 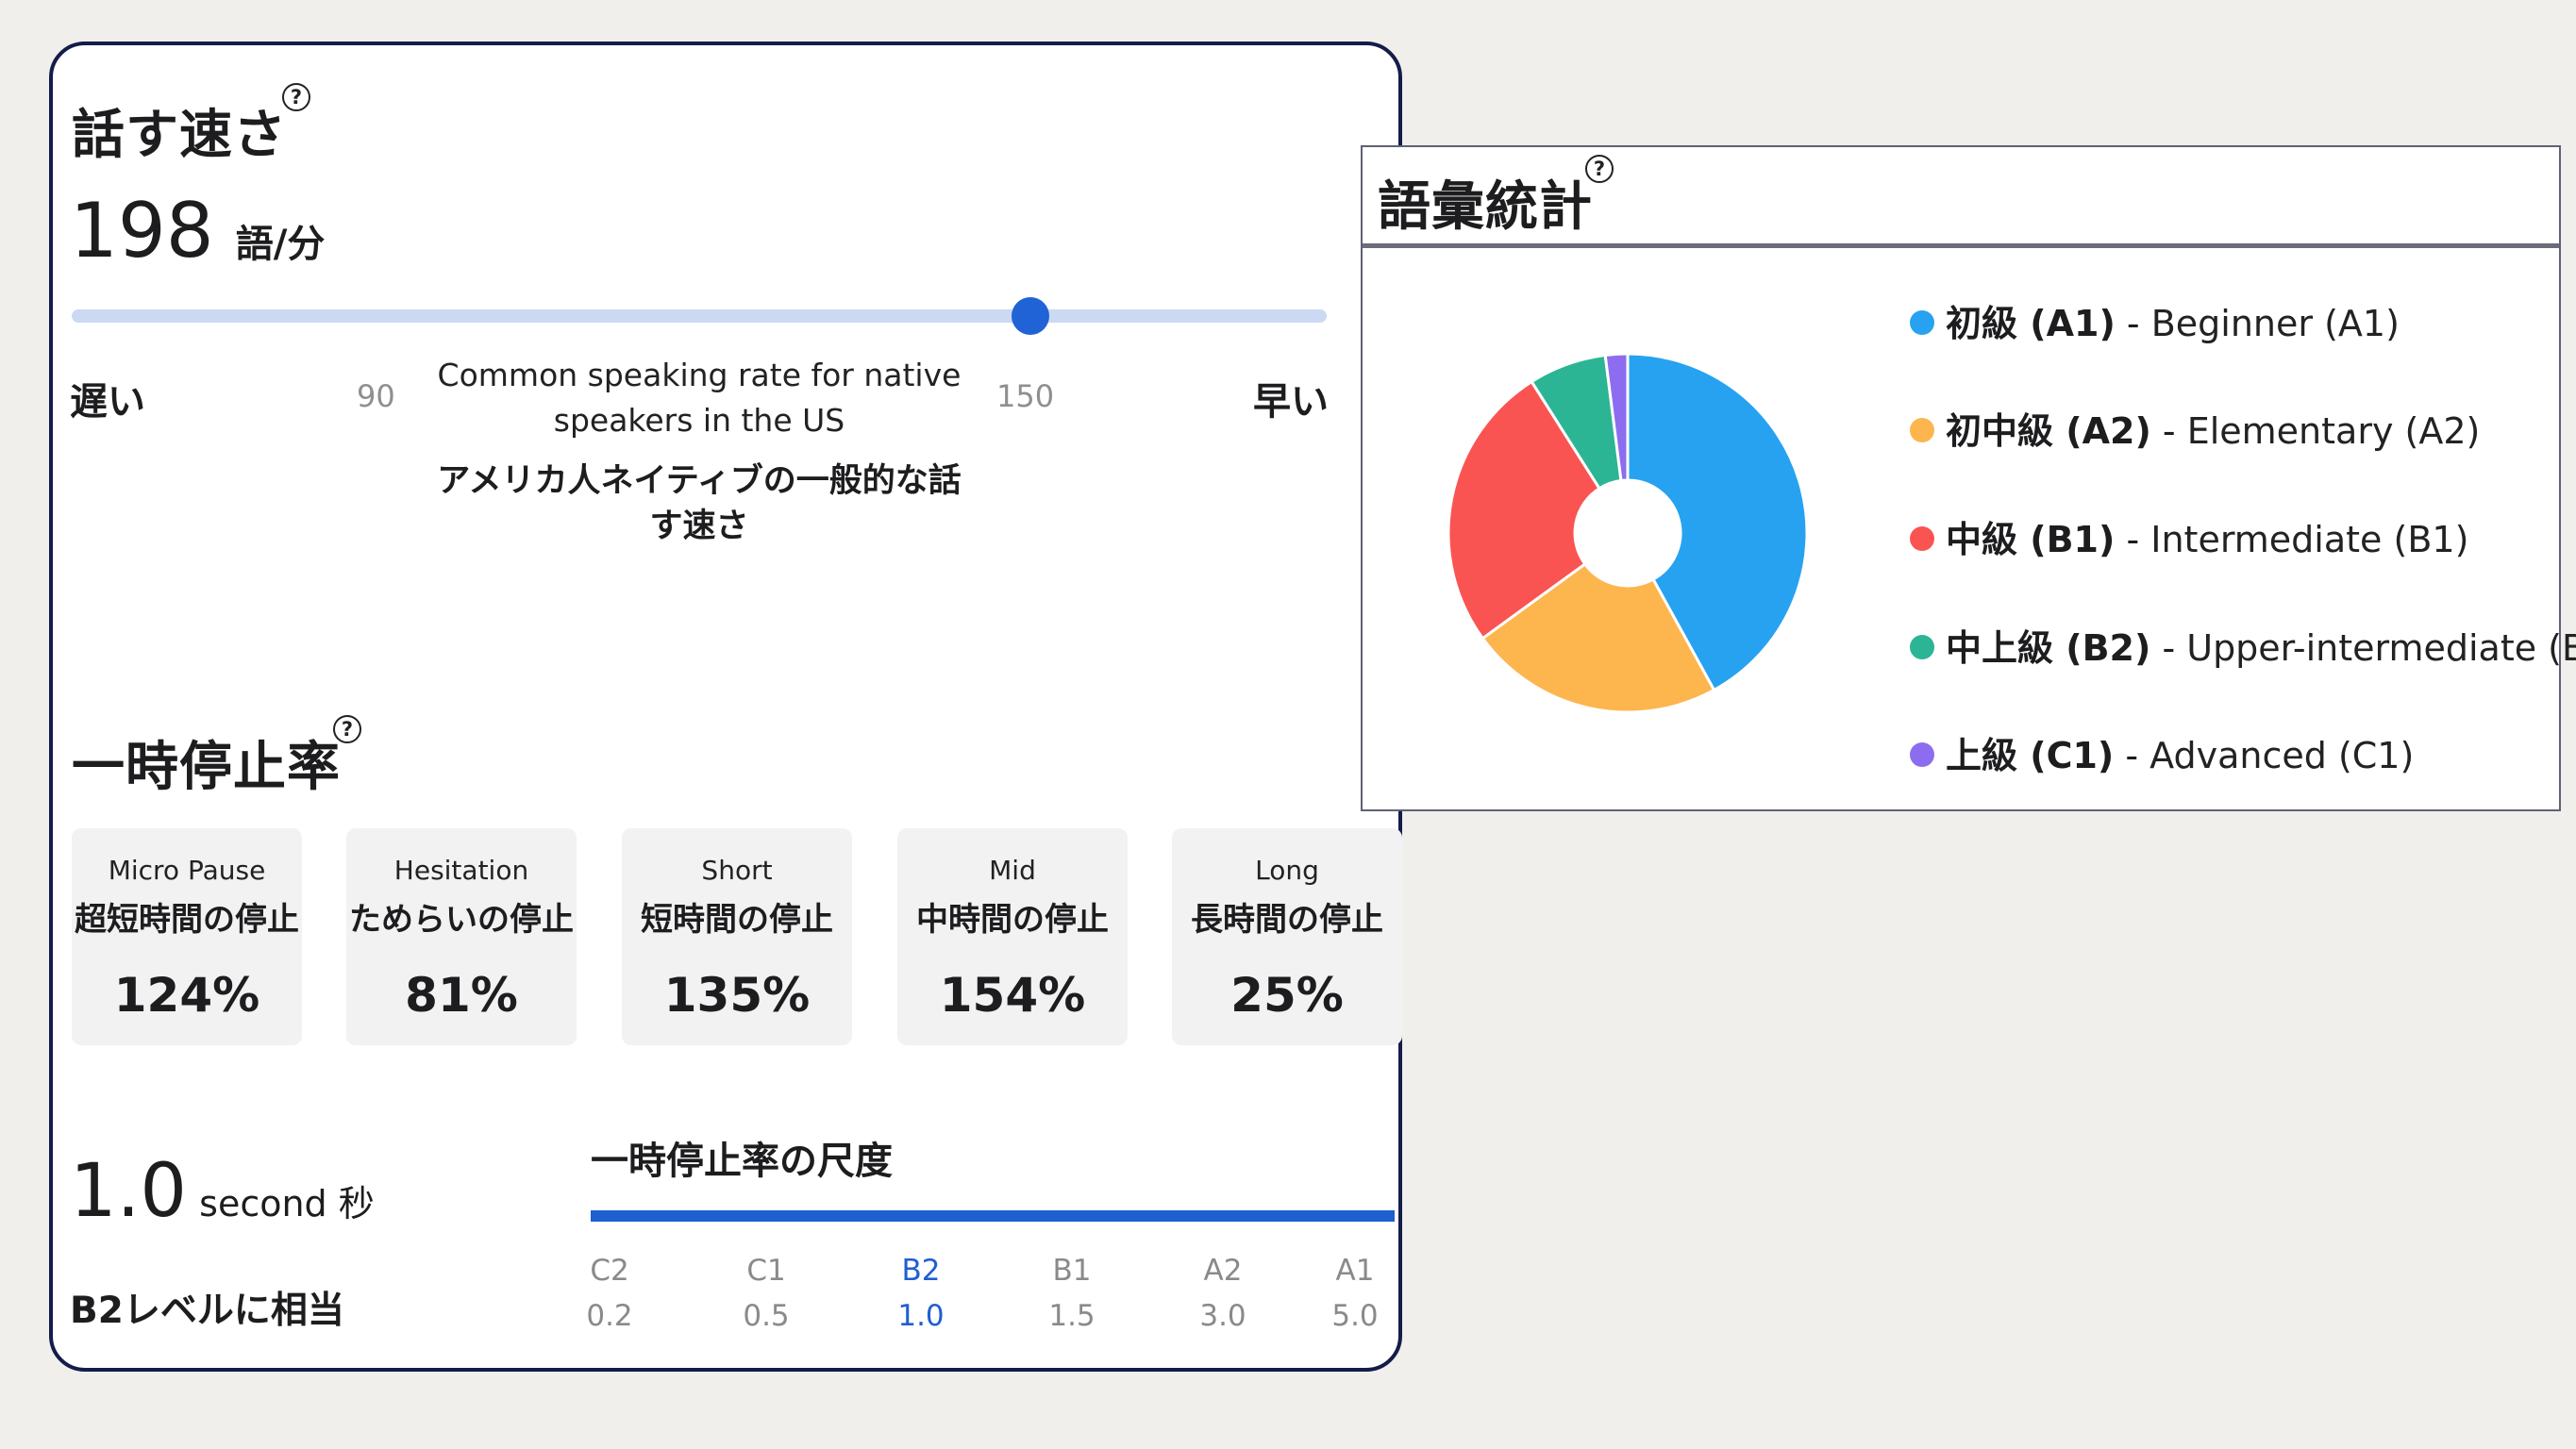 I want to click on pause-stat-hesitation: Hesitation ためらいの停止 81%, so click(x=461, y=937).